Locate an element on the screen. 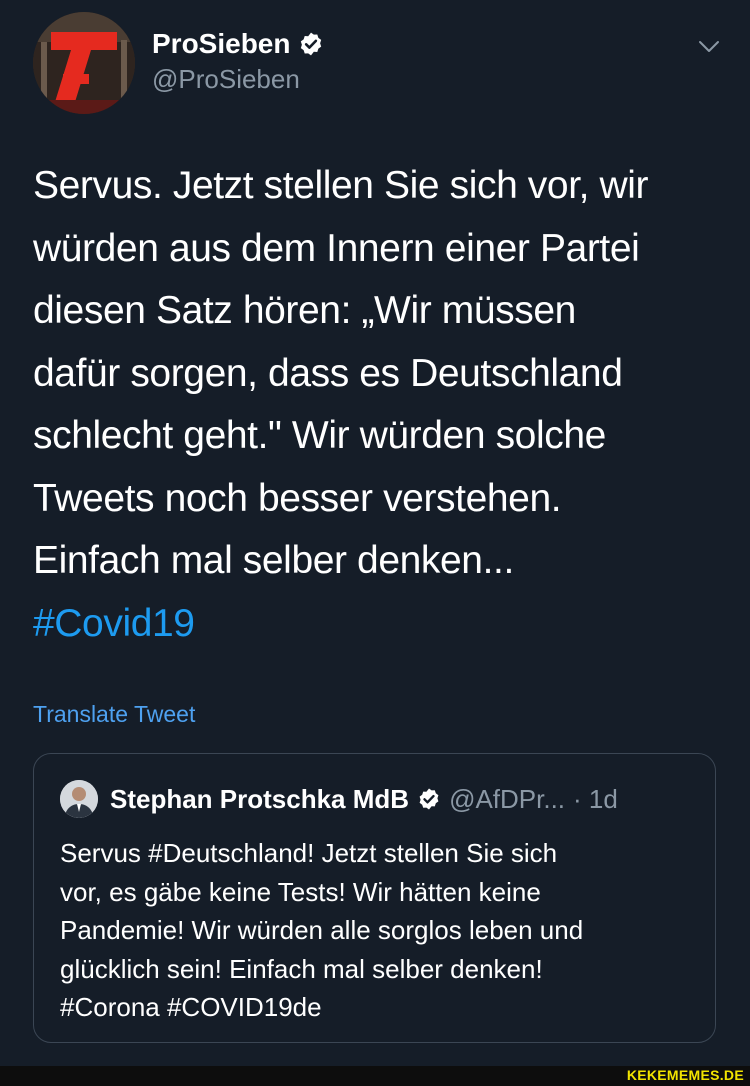 This screenshot has width=750, height=1086. quoted-tweet-header: Stephan Protschka MdB @AfDPr... · 1d is located at coordinates (339, 799).